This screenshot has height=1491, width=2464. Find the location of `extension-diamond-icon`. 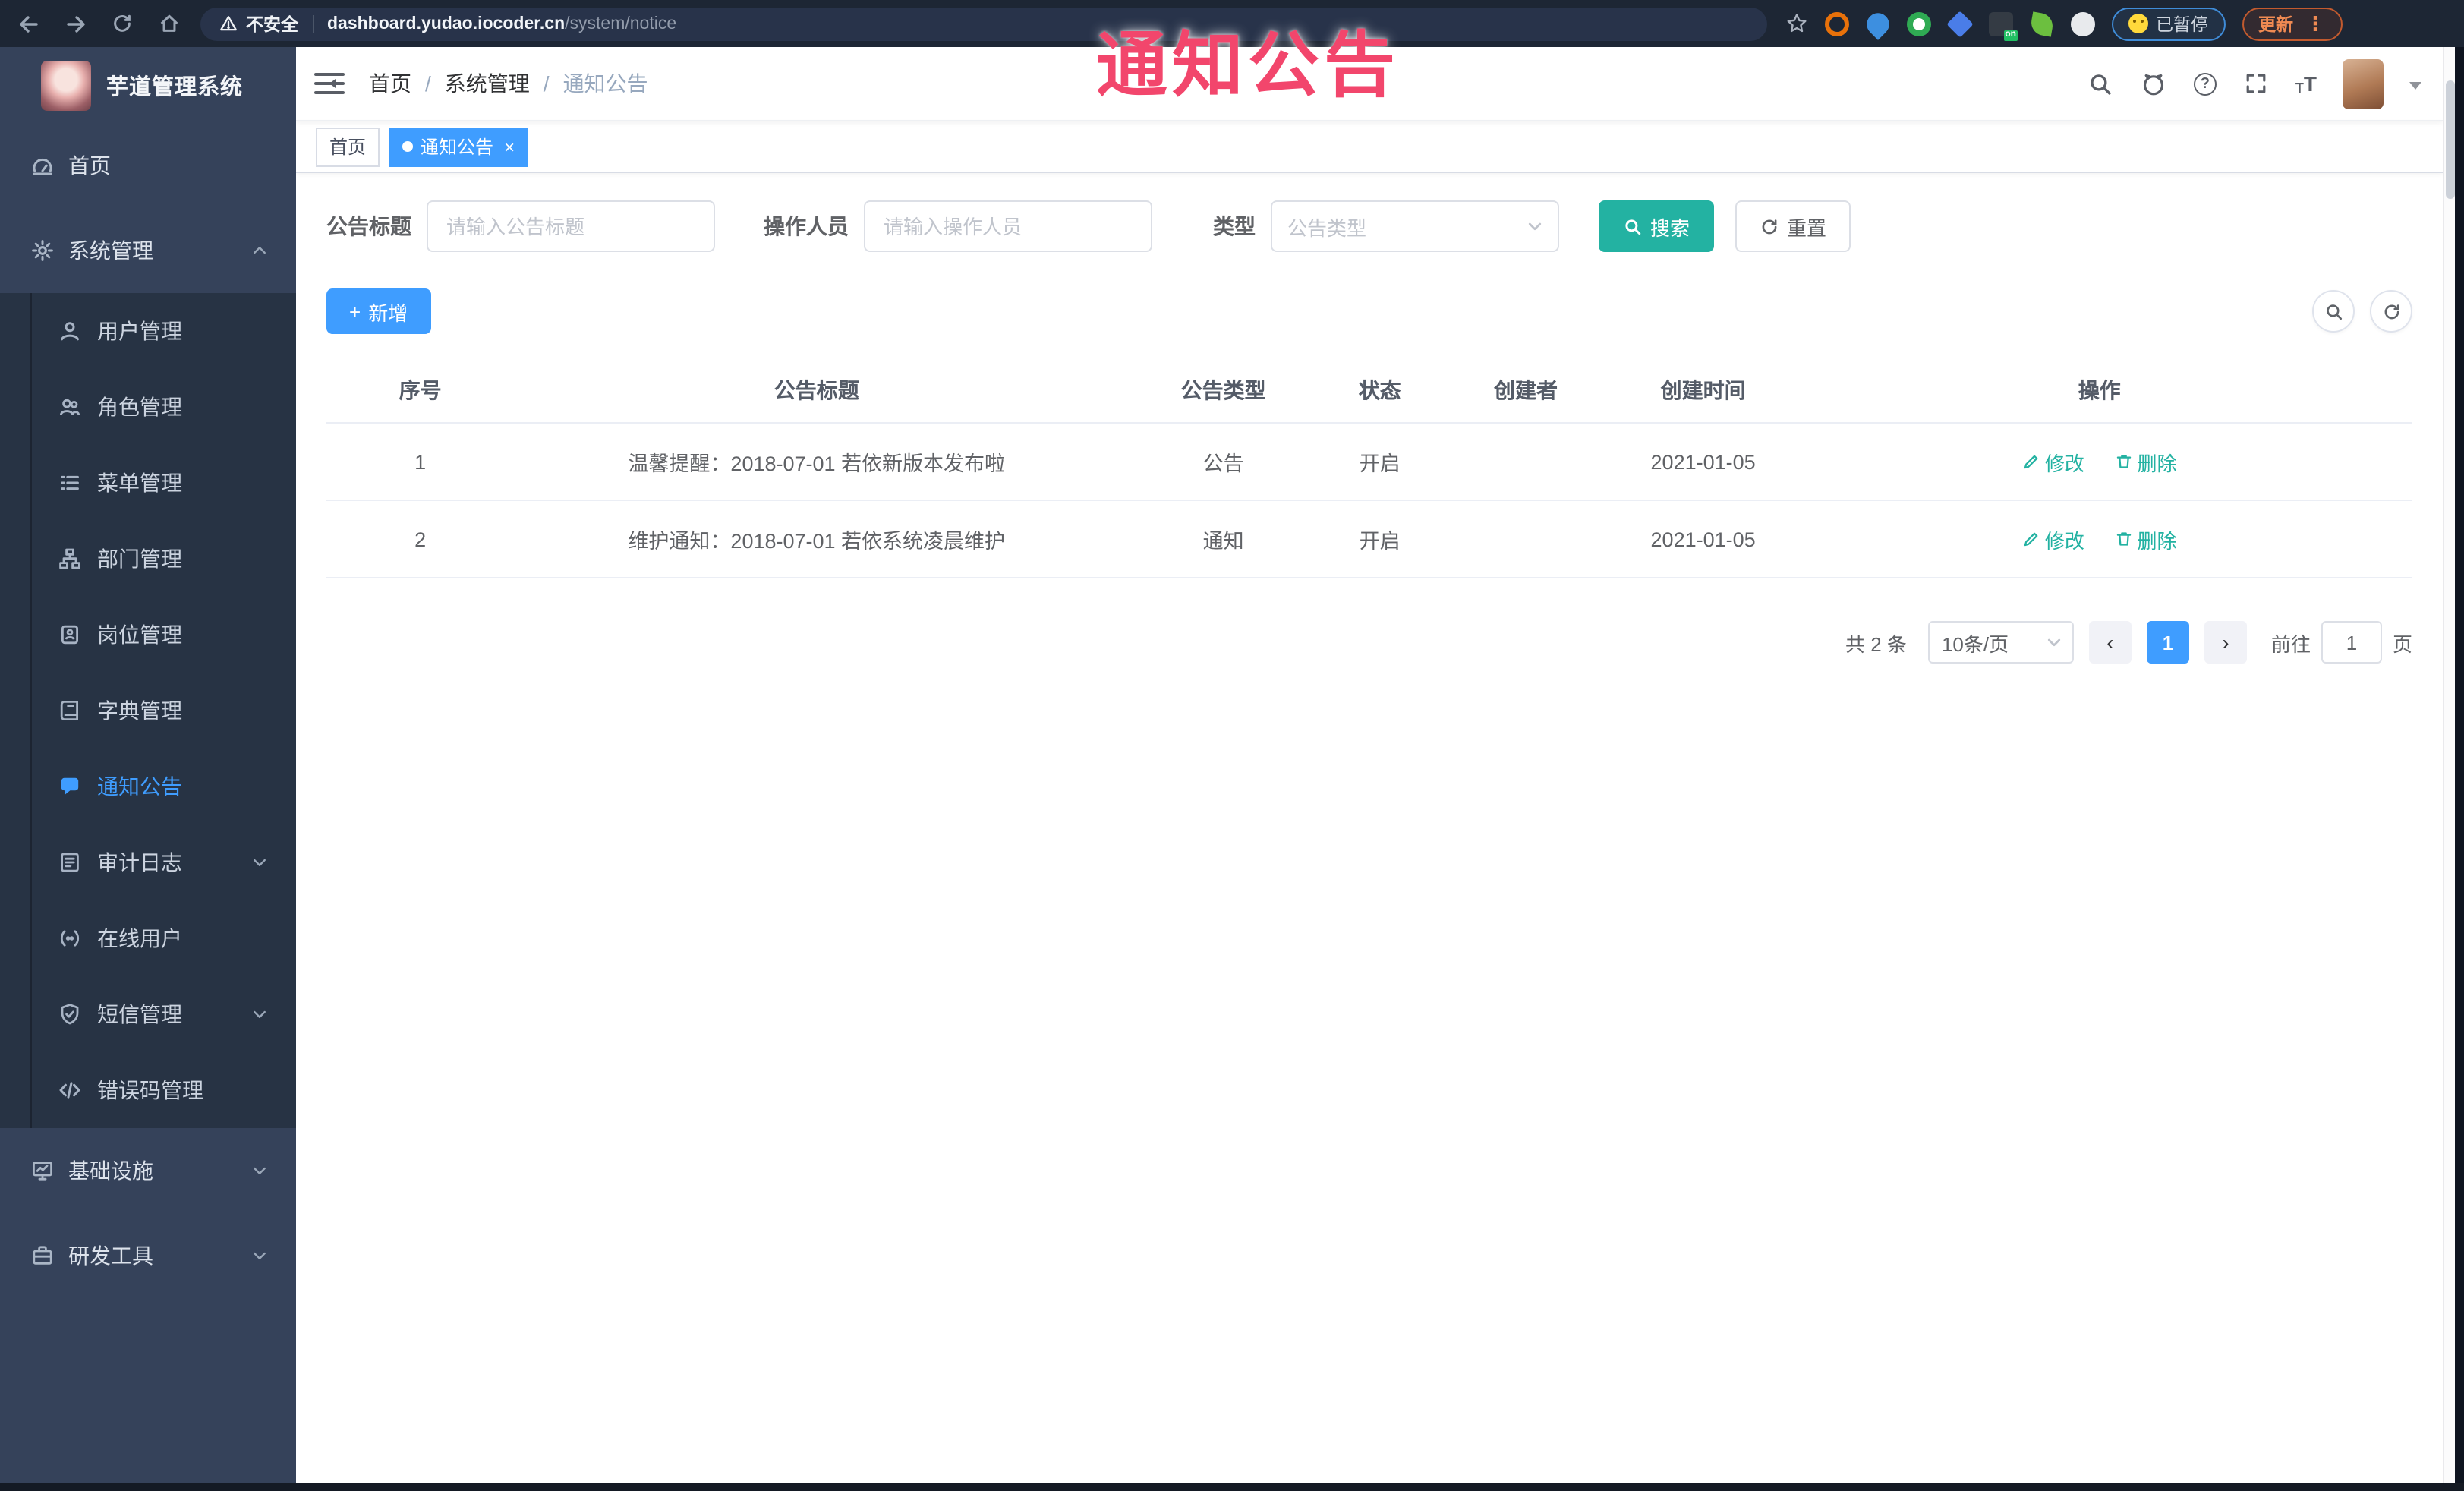

extension-diamond-icon is located at coordinates (1960, 23).